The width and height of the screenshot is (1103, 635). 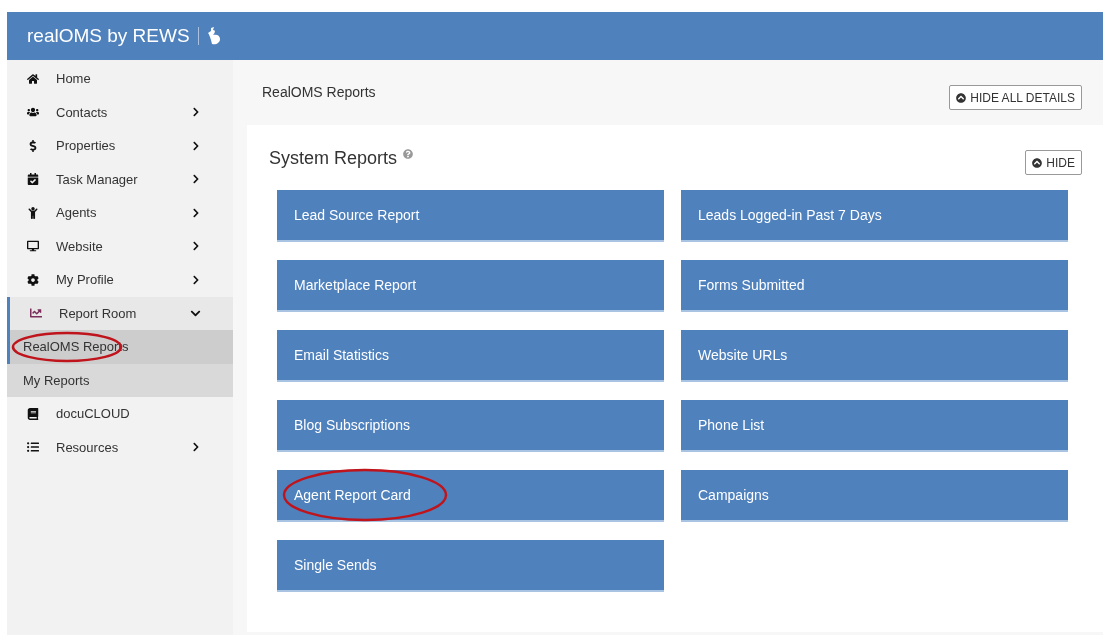 What do you see at coordinates (120, 112) in the screenshot?
I see `sidebar-item: Contacts` at bounding box center [120, 112].